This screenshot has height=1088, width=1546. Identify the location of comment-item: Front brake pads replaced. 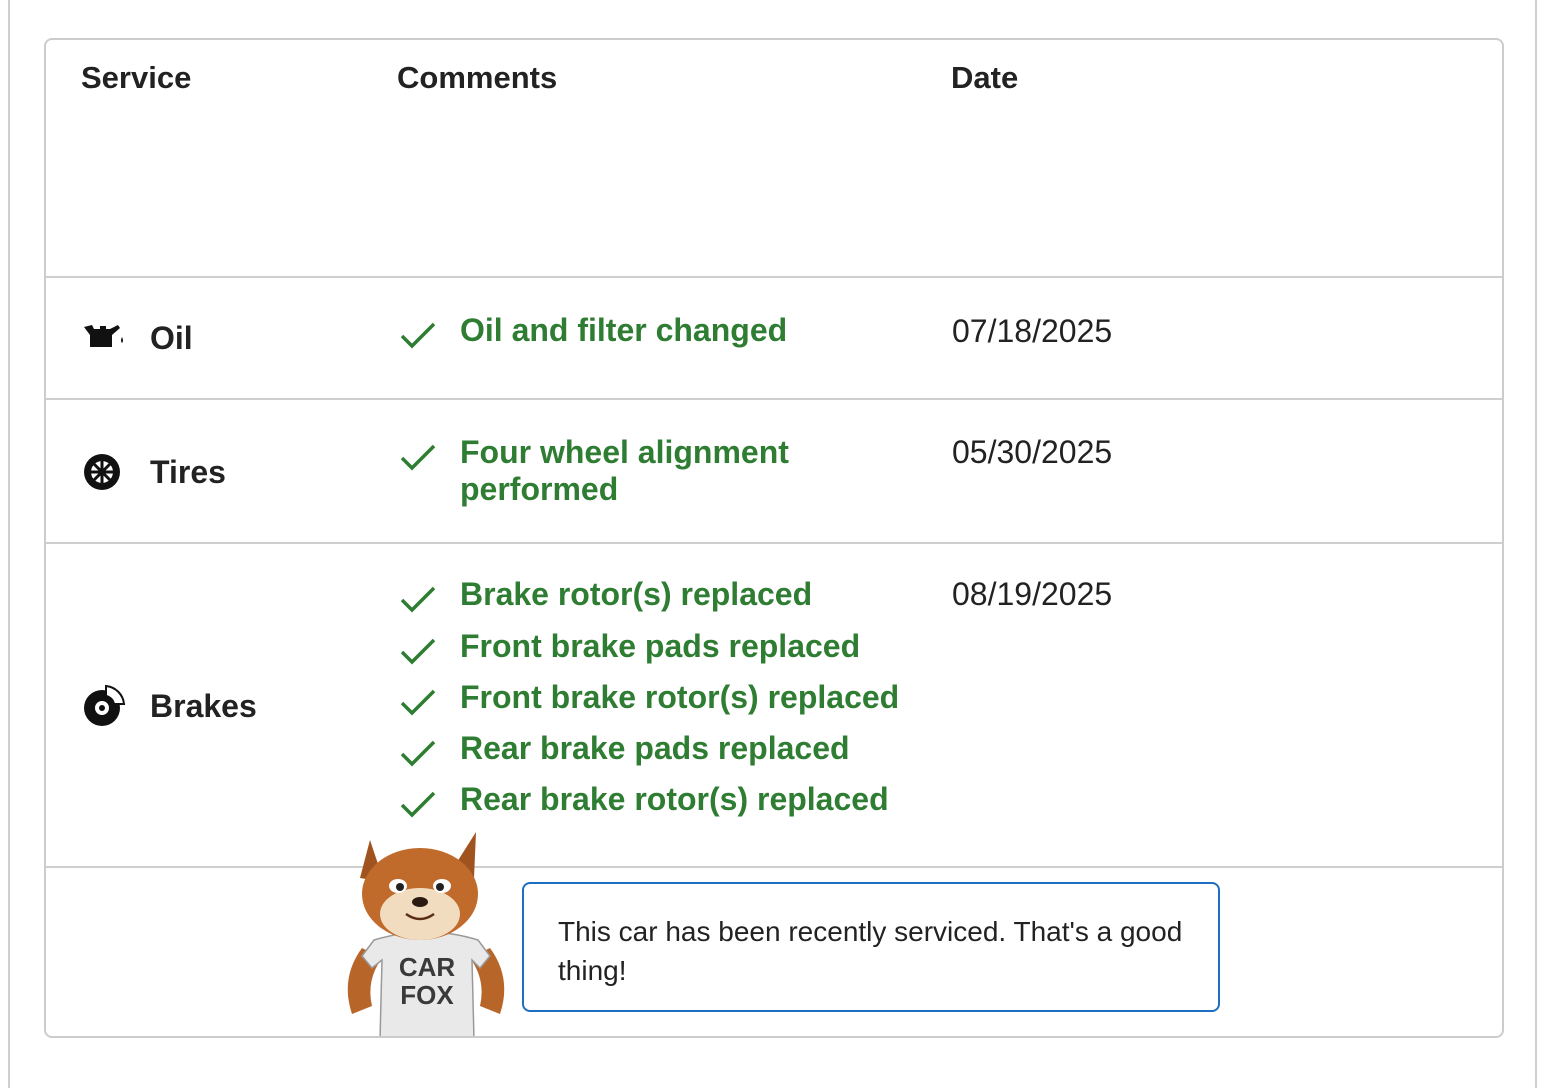
(658, 648).